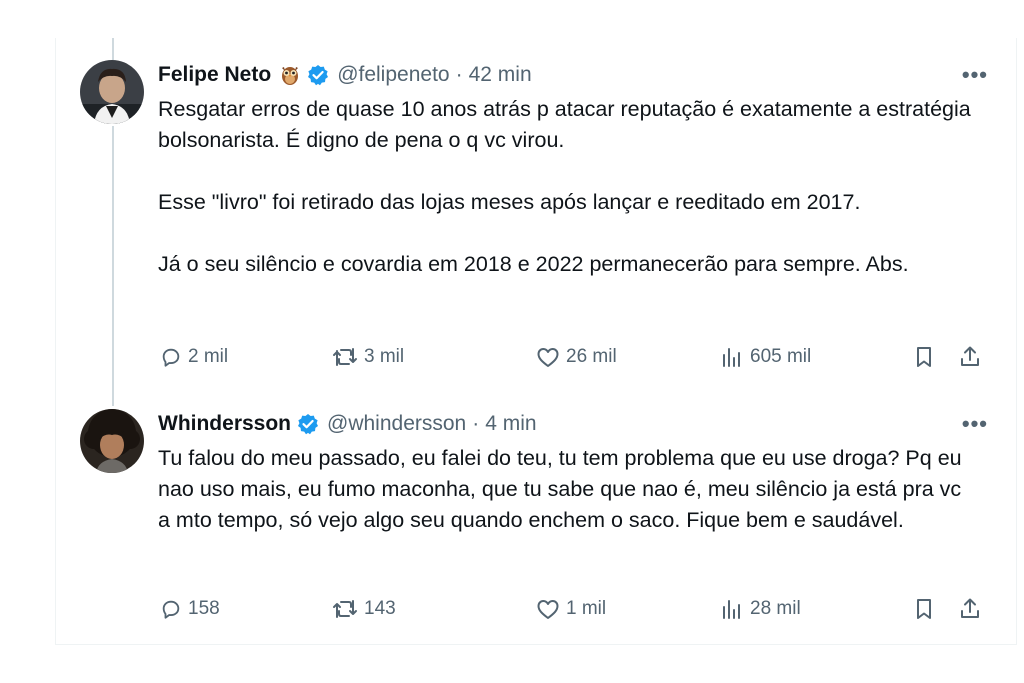 The width and height of the screenshot is (1024, 683). I want to click on views-count: 28 mil, so click(775, 608).